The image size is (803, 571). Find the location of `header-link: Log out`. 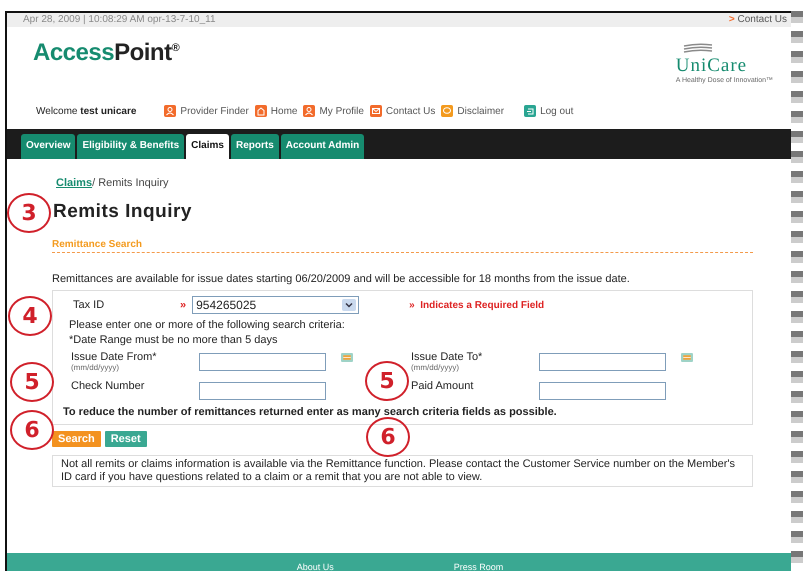

header-link: Log out is located at coordinates (557, 111).